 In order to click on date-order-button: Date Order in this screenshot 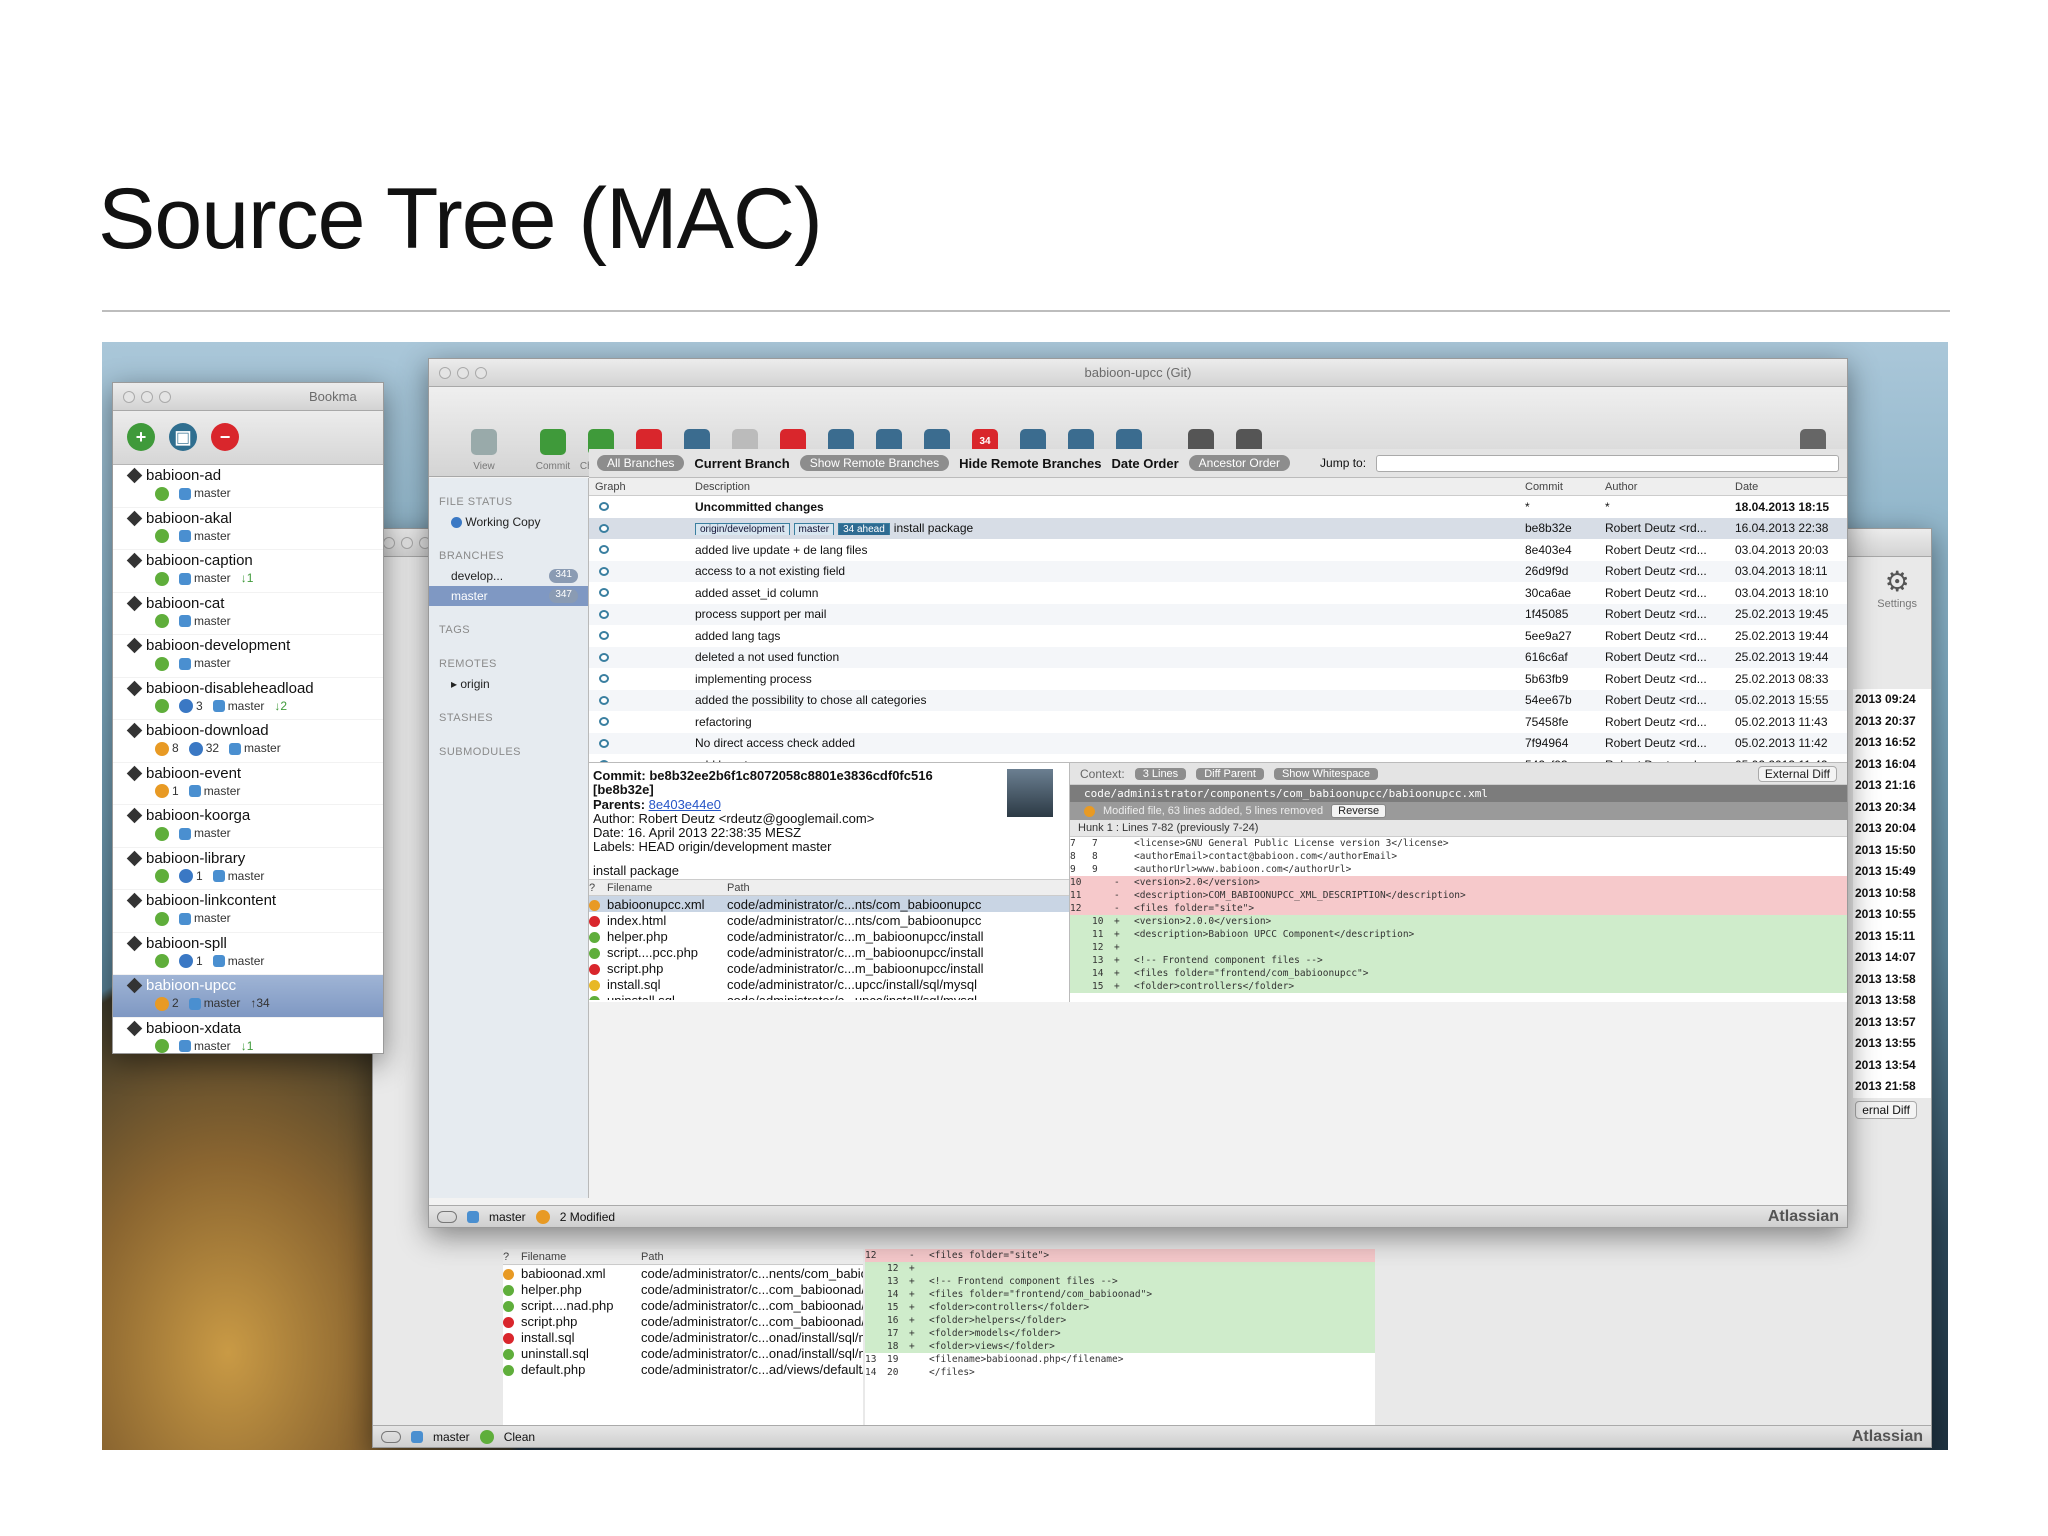, I will do `click(1144, 463)`.